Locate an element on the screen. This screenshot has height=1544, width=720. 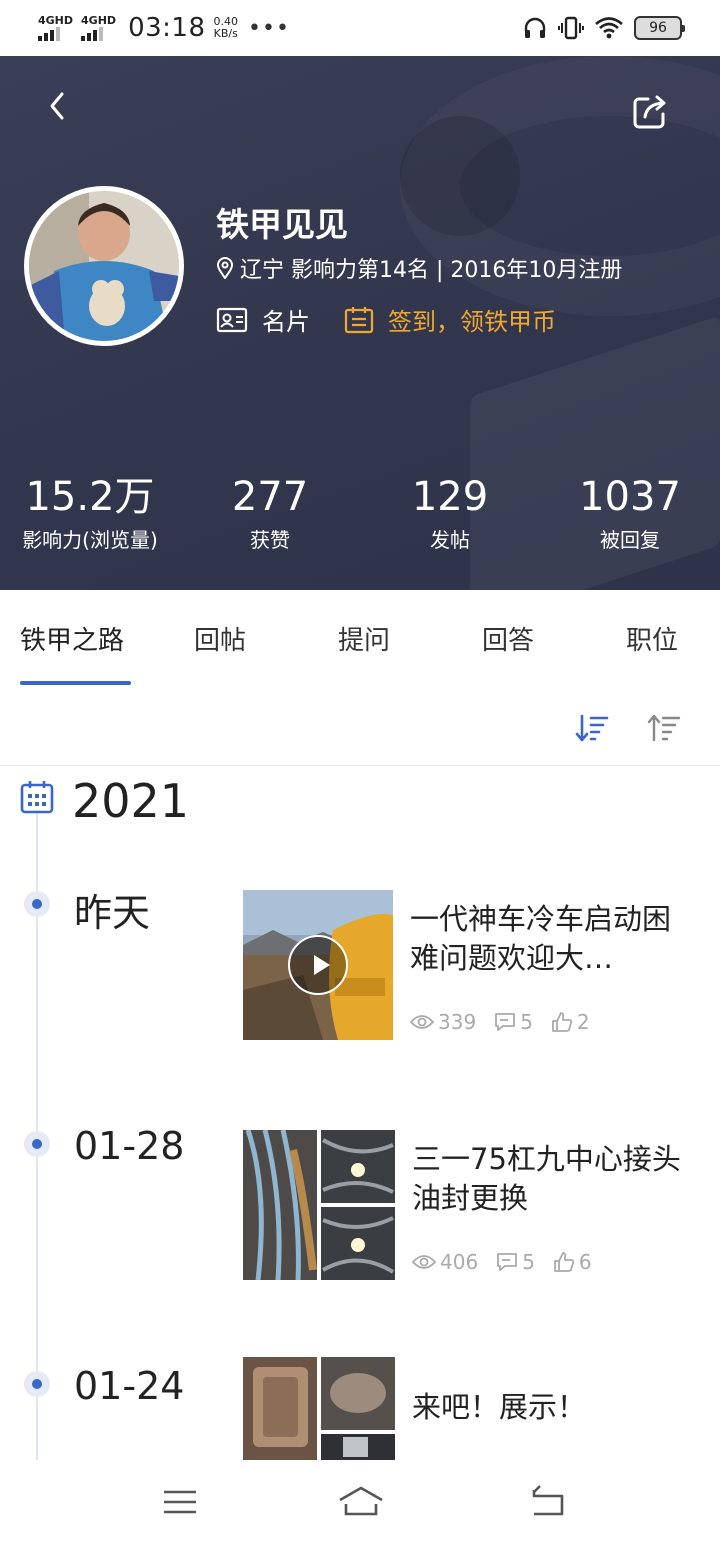
tab-jobs: 职位 is located at coordinates (652, 638).